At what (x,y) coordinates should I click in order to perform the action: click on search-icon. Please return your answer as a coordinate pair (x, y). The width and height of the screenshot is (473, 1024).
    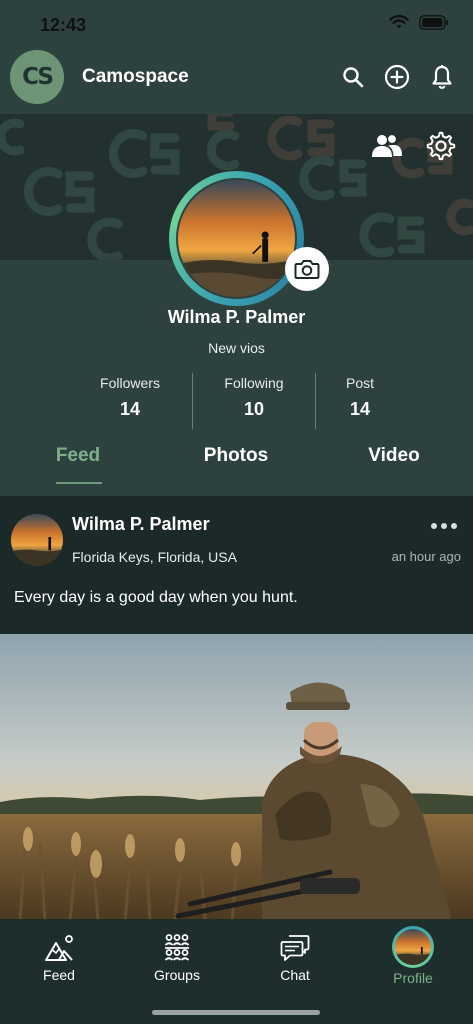
    Looking at the image, I should click on (353, 77).